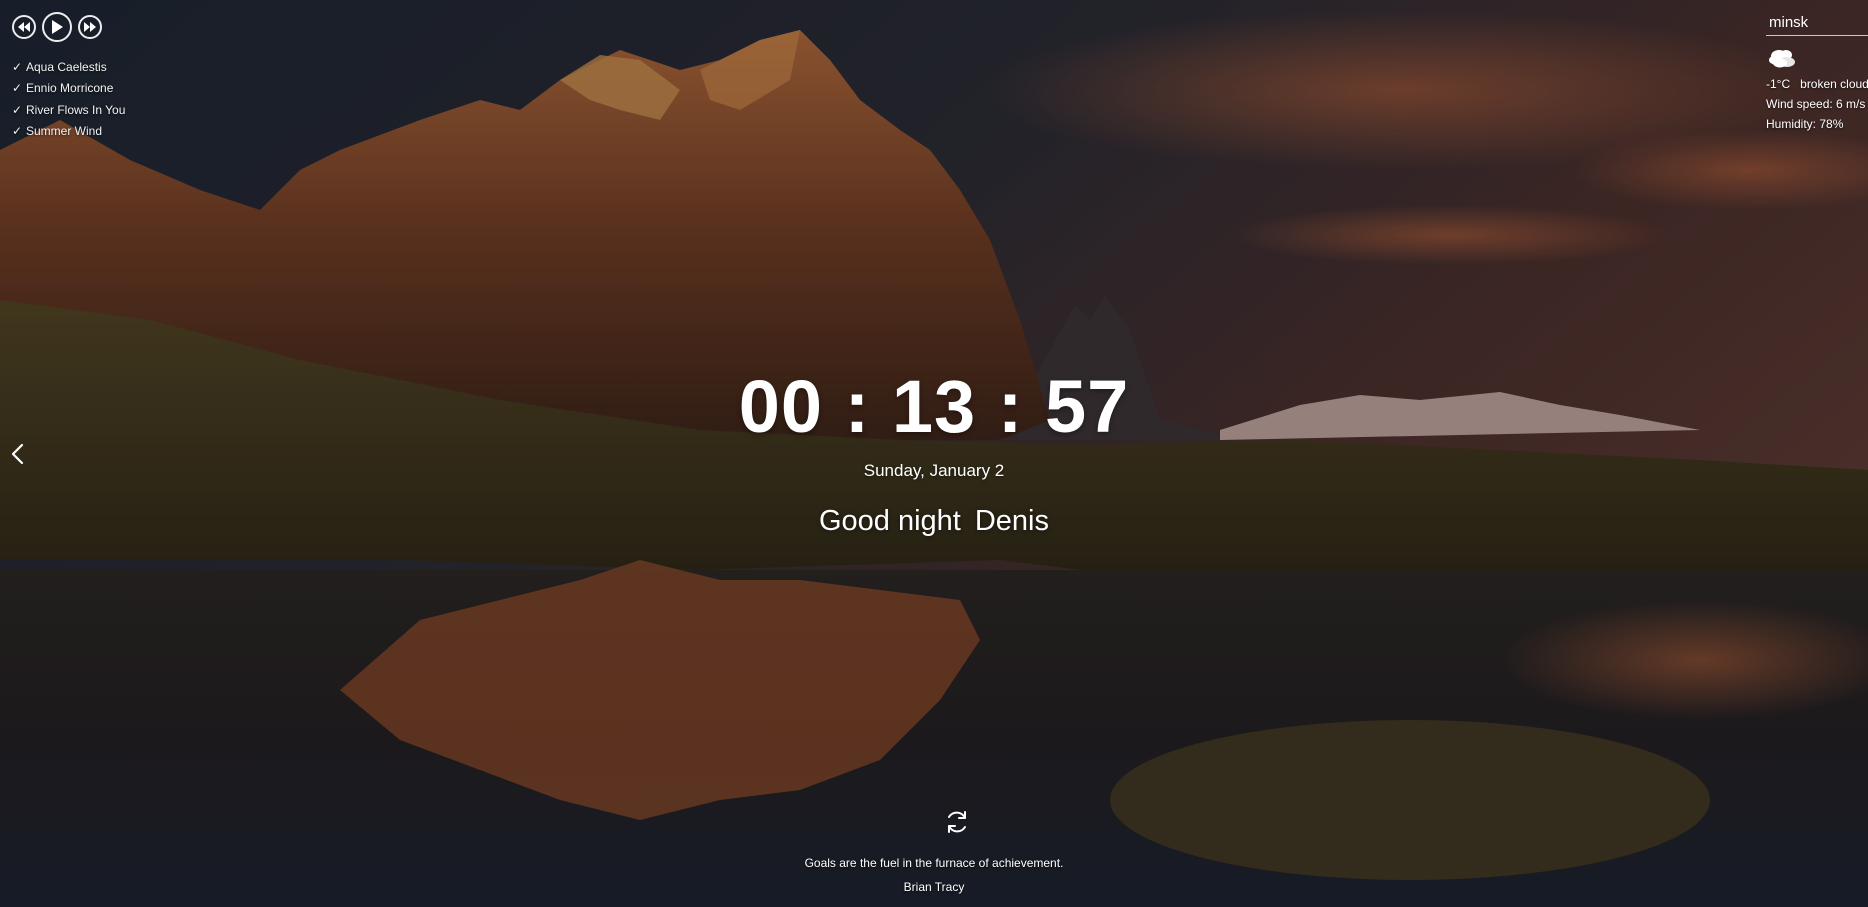 This screenshot has height=907, width=1868. I want to click on fast-forward-icon, so click(90, 27).